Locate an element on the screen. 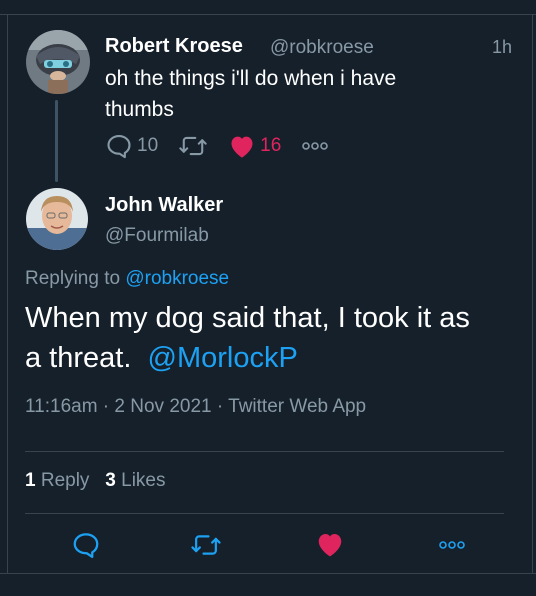 The height and width of the screenshot is (596, 536). replying-to-prefix: Replying to is located at coordinates (73, 278).